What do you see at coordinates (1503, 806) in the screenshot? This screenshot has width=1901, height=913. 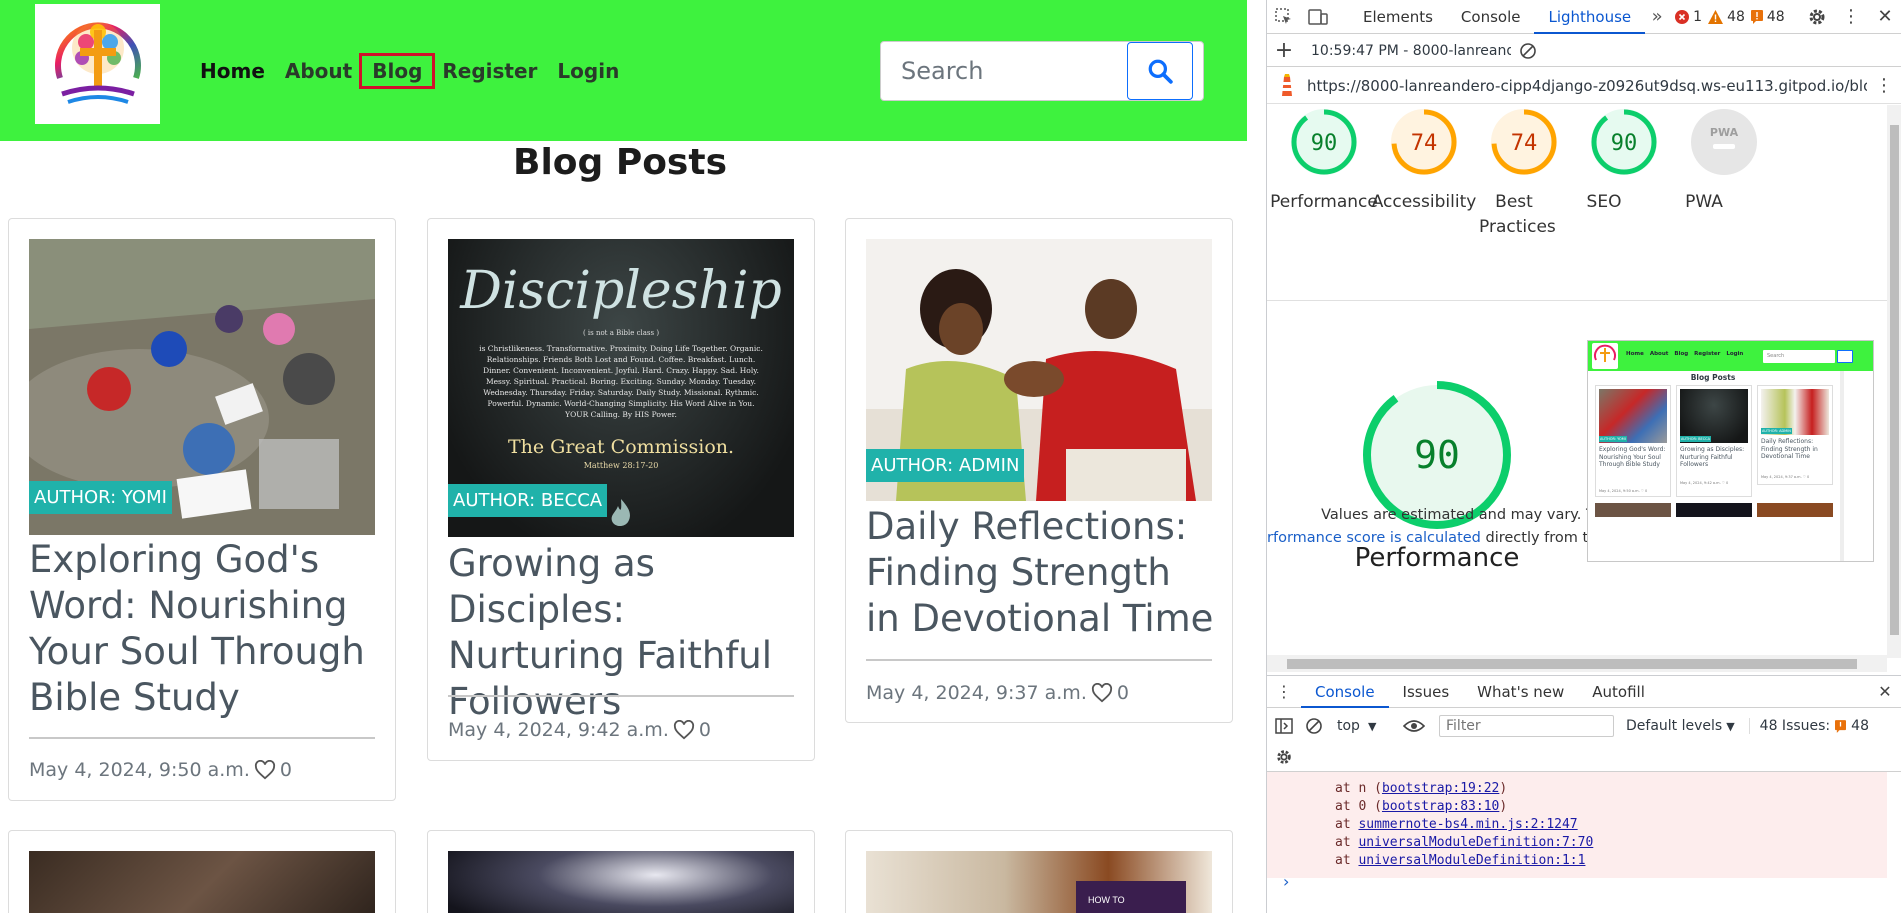 I see `stack-suffix: )` at bounding box center [1503, 806].